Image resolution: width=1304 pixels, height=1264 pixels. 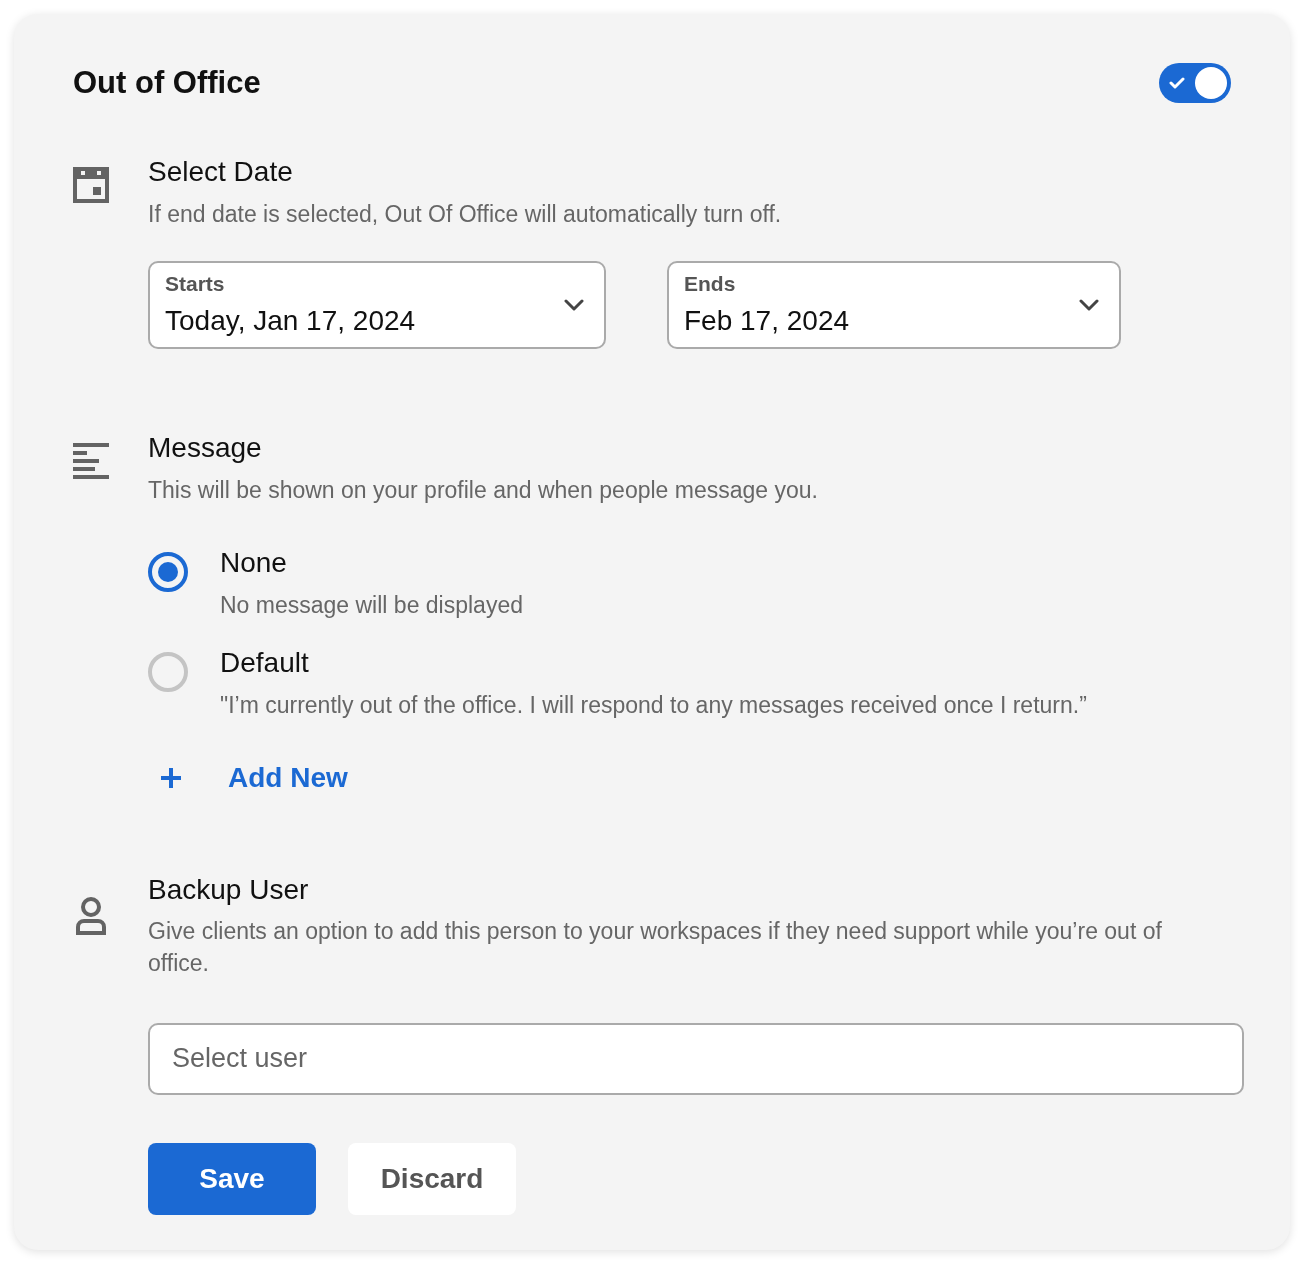 I want to click on section-title: Backup User, so click(x=229, y=889).